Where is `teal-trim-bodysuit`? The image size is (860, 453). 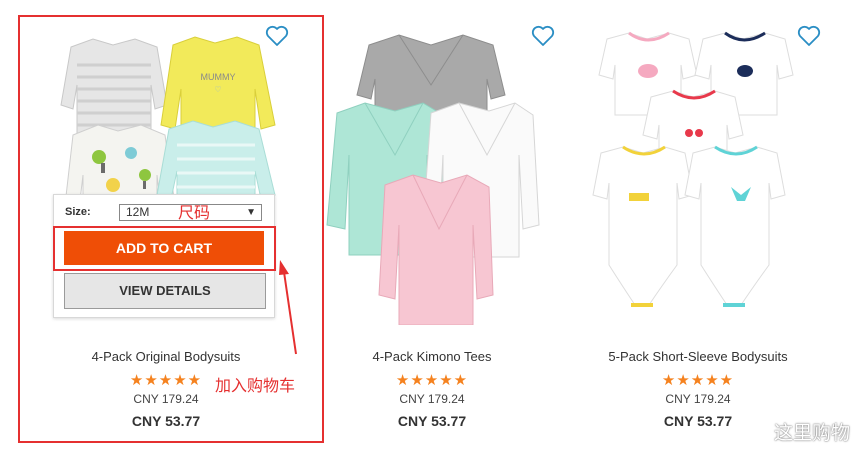
teal-trim-bodysuit is located at coordinates (735, 226).